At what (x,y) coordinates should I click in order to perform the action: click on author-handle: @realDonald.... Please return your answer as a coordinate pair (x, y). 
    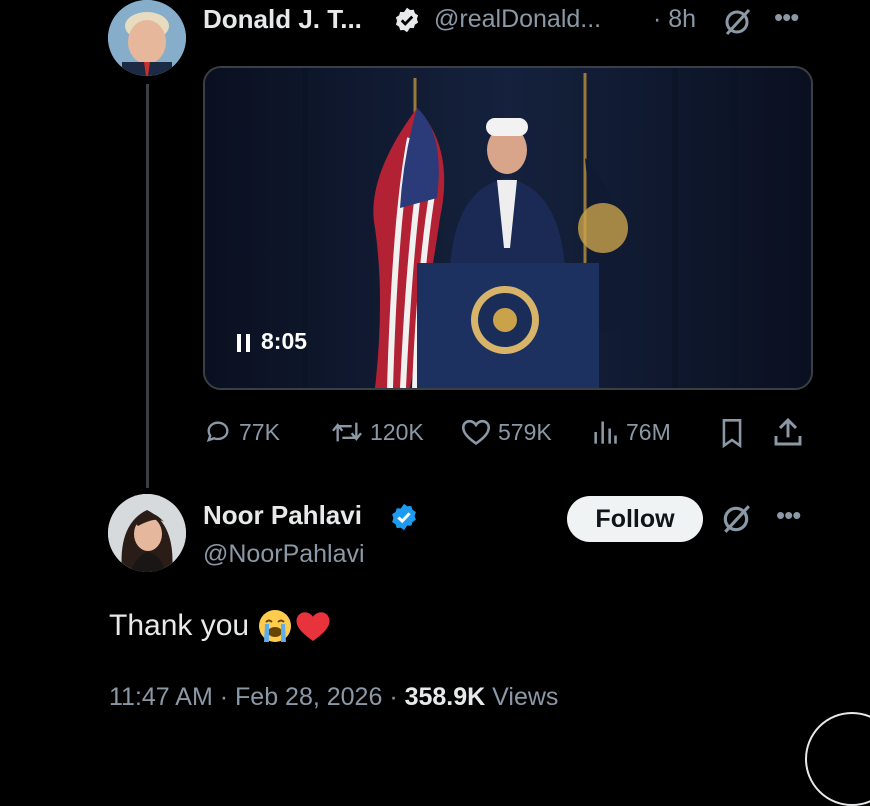
    Looking at the image, I should click on (517, 19).